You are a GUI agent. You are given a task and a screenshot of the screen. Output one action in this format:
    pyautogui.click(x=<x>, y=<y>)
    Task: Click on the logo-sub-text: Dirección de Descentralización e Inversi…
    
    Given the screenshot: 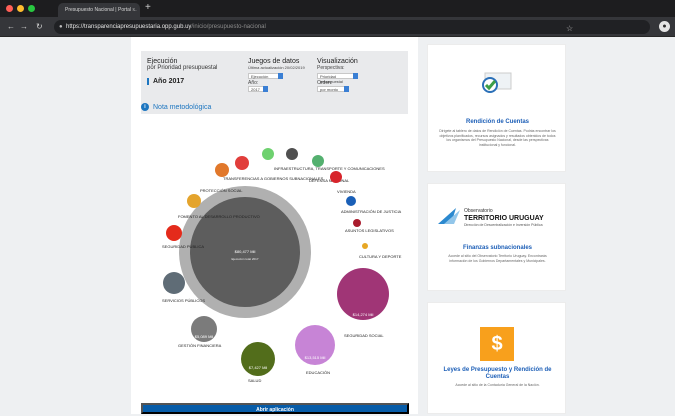 What is the action you would take?
    pyautogui.click(x=503, y=225)
    